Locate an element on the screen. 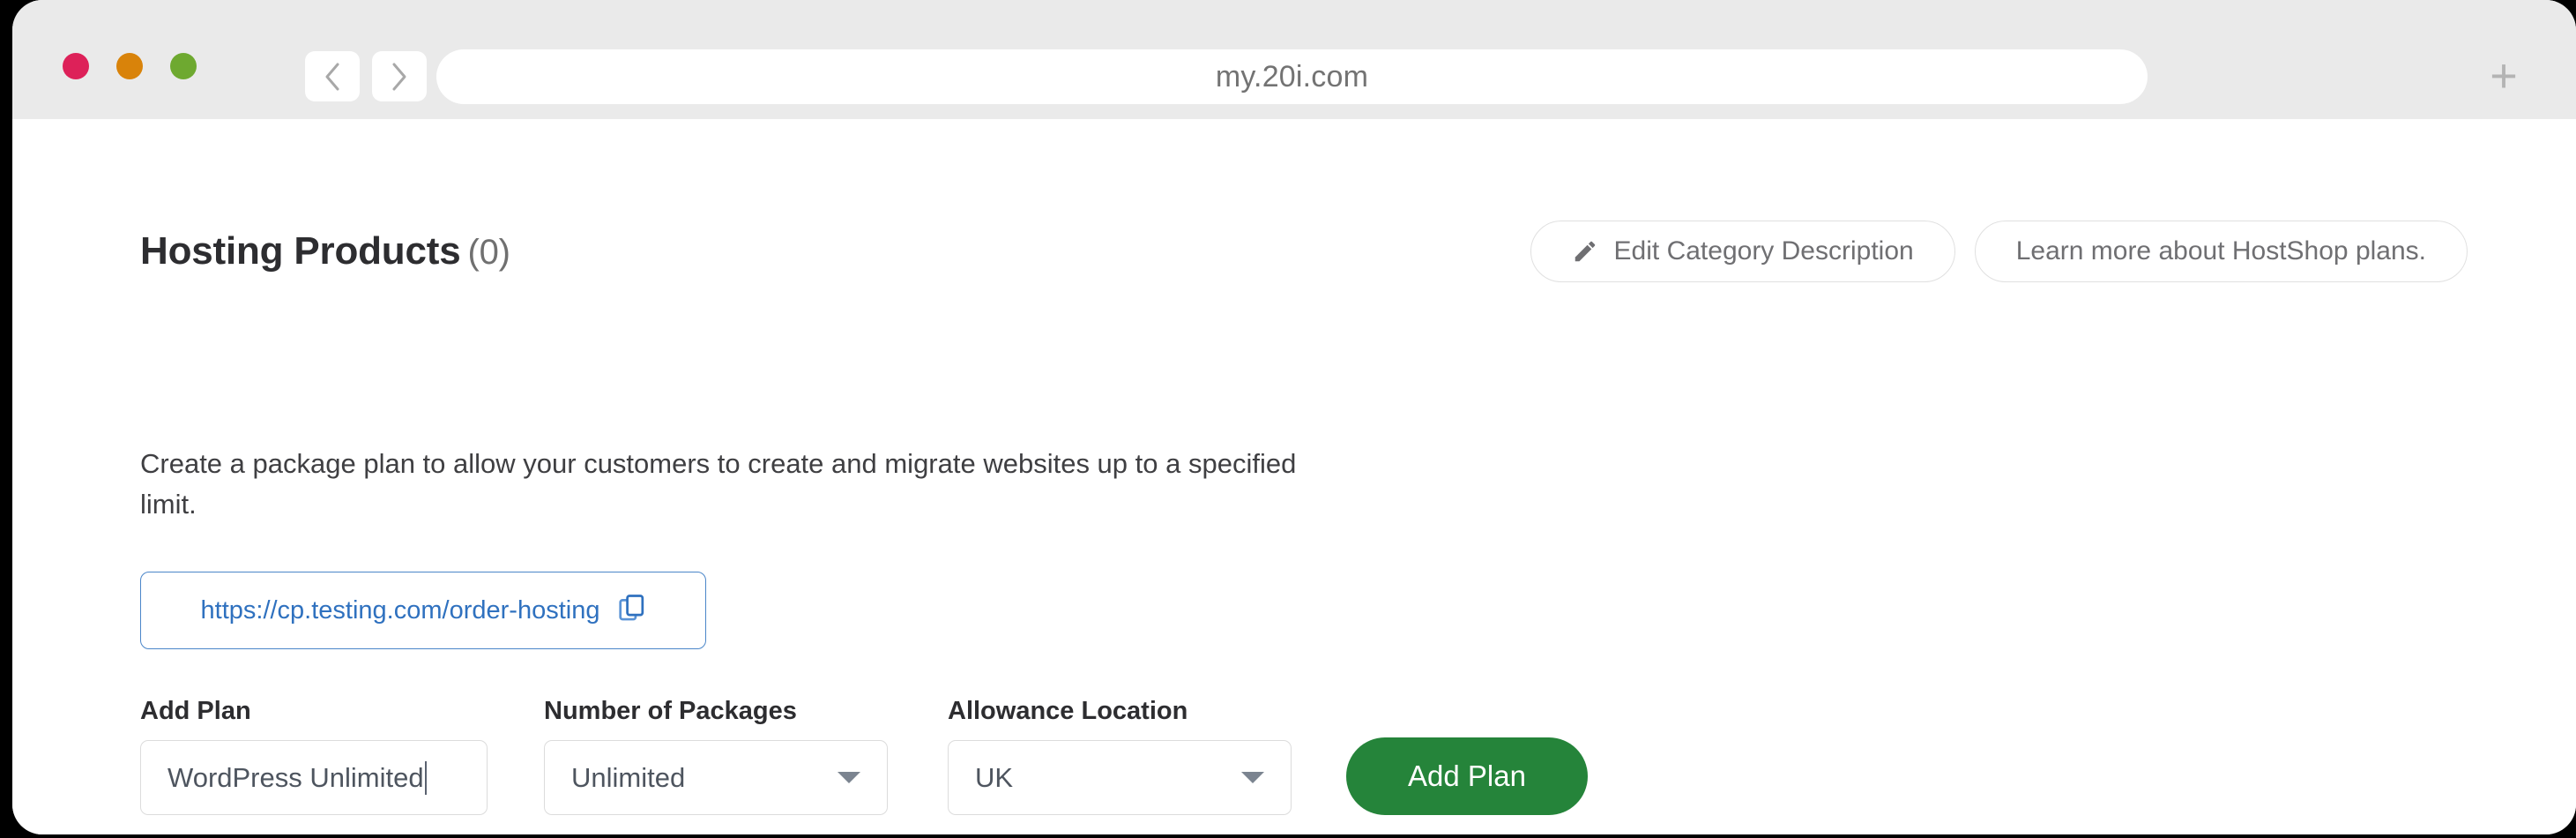 This screenshot has height=838, width=2576. add-plan-input: WordPress Unlimited is located at coordinates (314, 777).